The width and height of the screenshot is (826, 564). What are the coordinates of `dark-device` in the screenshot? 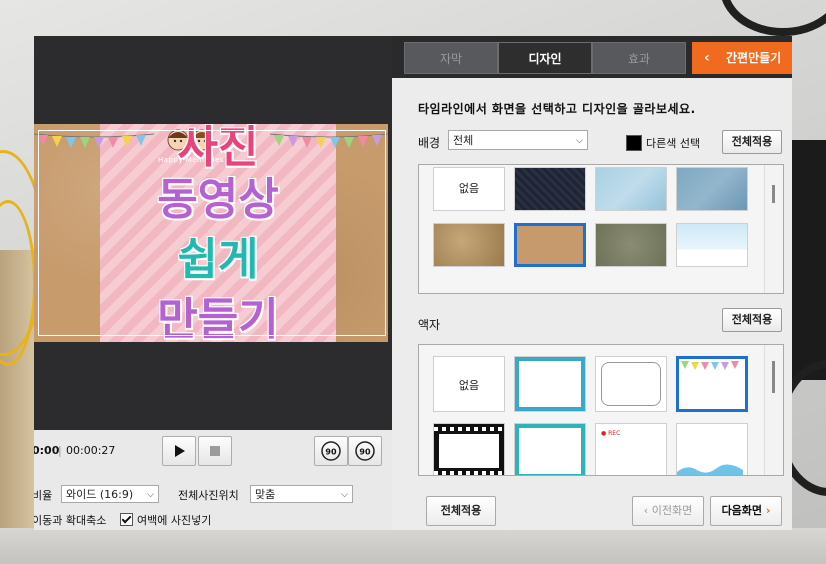 It's located at (809, 260).